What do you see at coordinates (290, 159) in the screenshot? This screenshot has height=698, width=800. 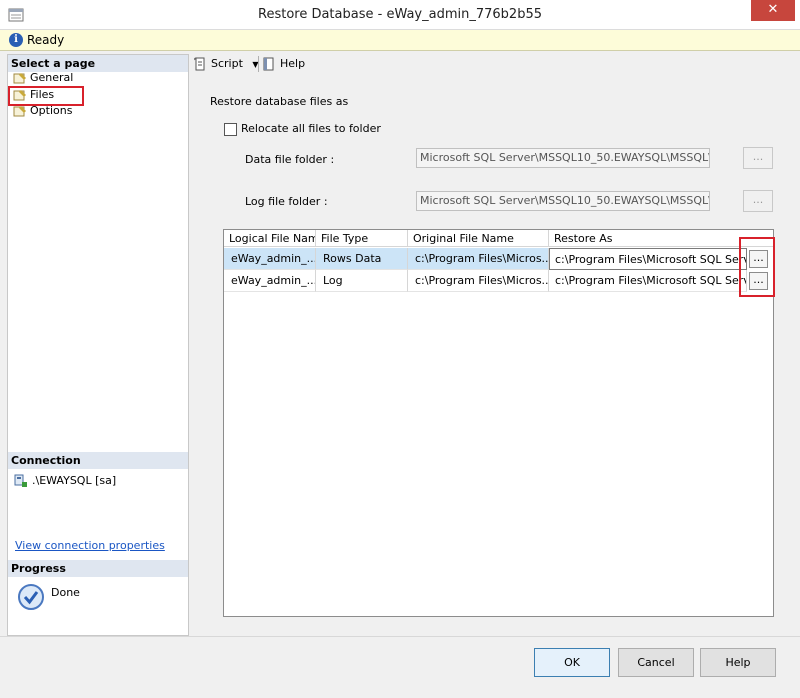 I see `data-folder-label: Data file folder :` at bounding box center [290, 159].